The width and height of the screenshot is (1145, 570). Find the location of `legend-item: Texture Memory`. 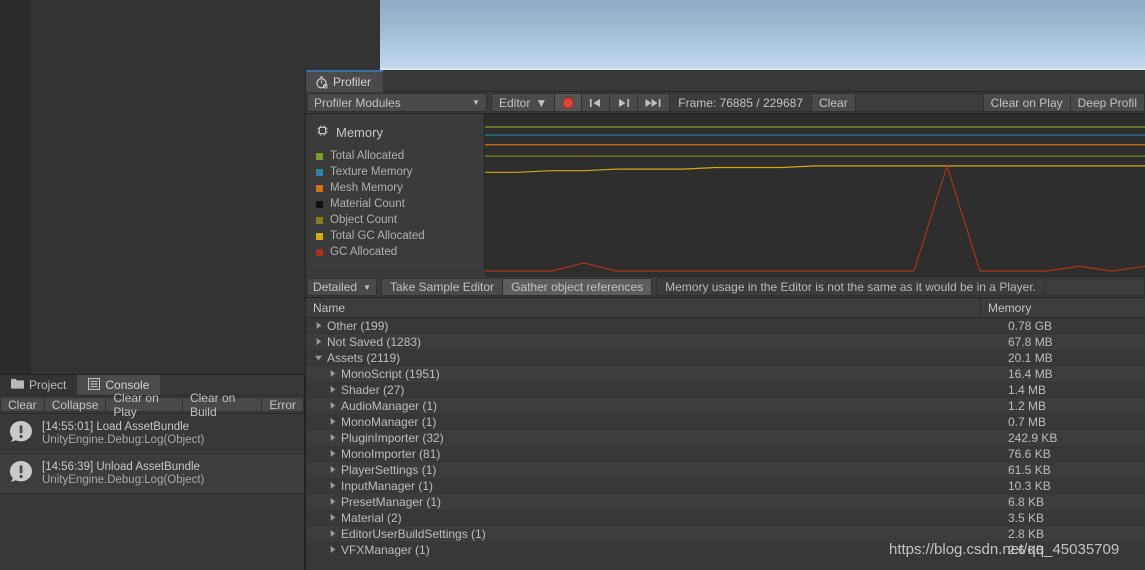

legend-item: Texture Memory is located at coordinates (400, 172).